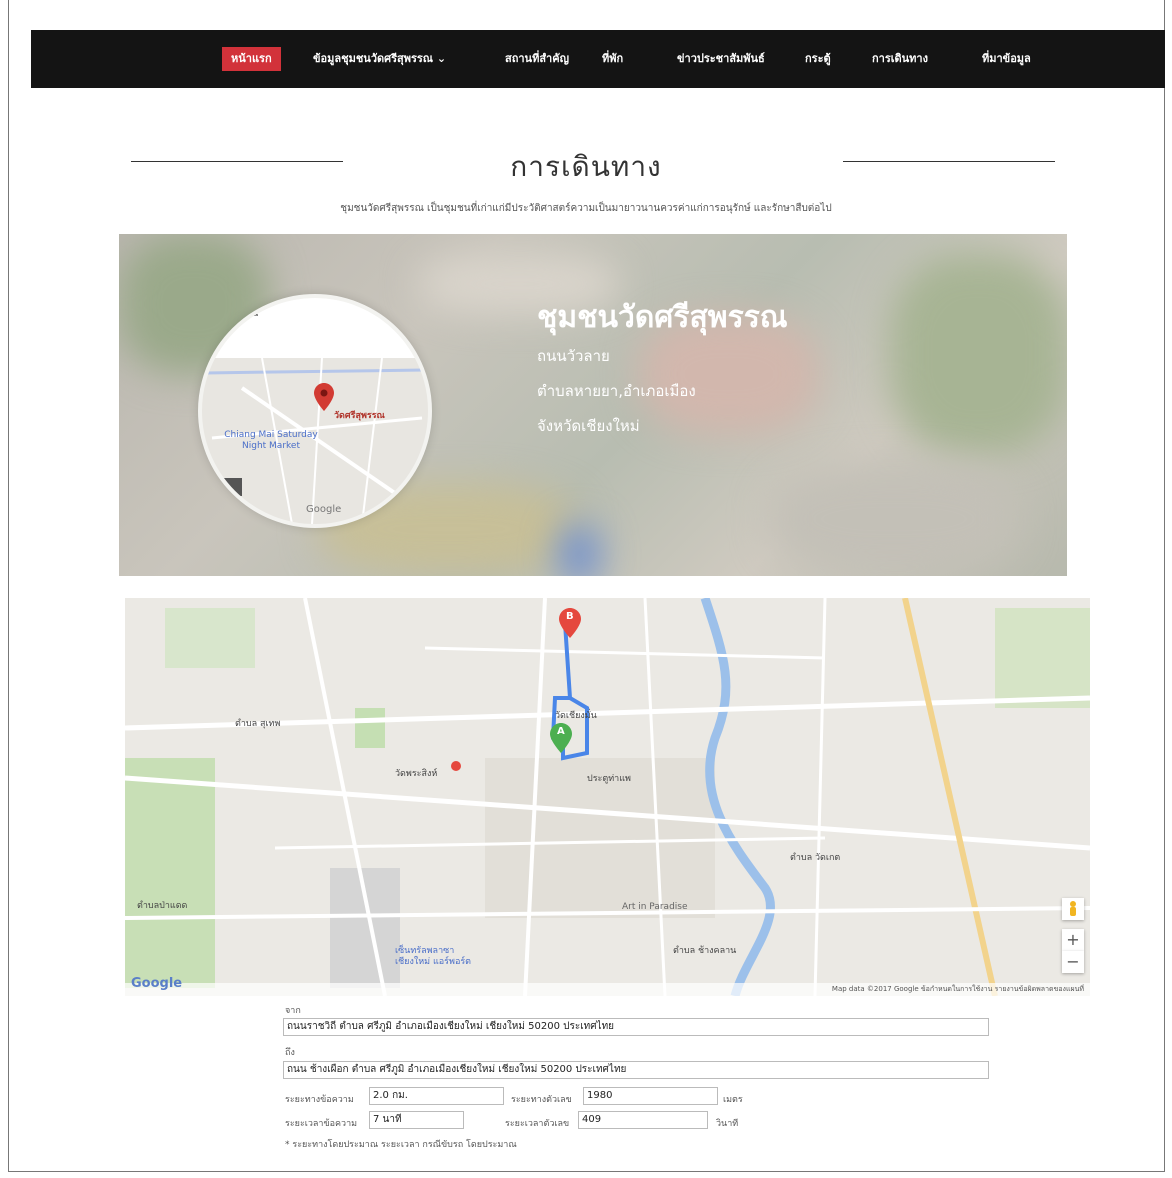 The width and height of the screenshot is (1172, 1178). Describe the element at coordinates (1073, 962) in the screenshot. I see `map-zoom-out-button: −` at that location.